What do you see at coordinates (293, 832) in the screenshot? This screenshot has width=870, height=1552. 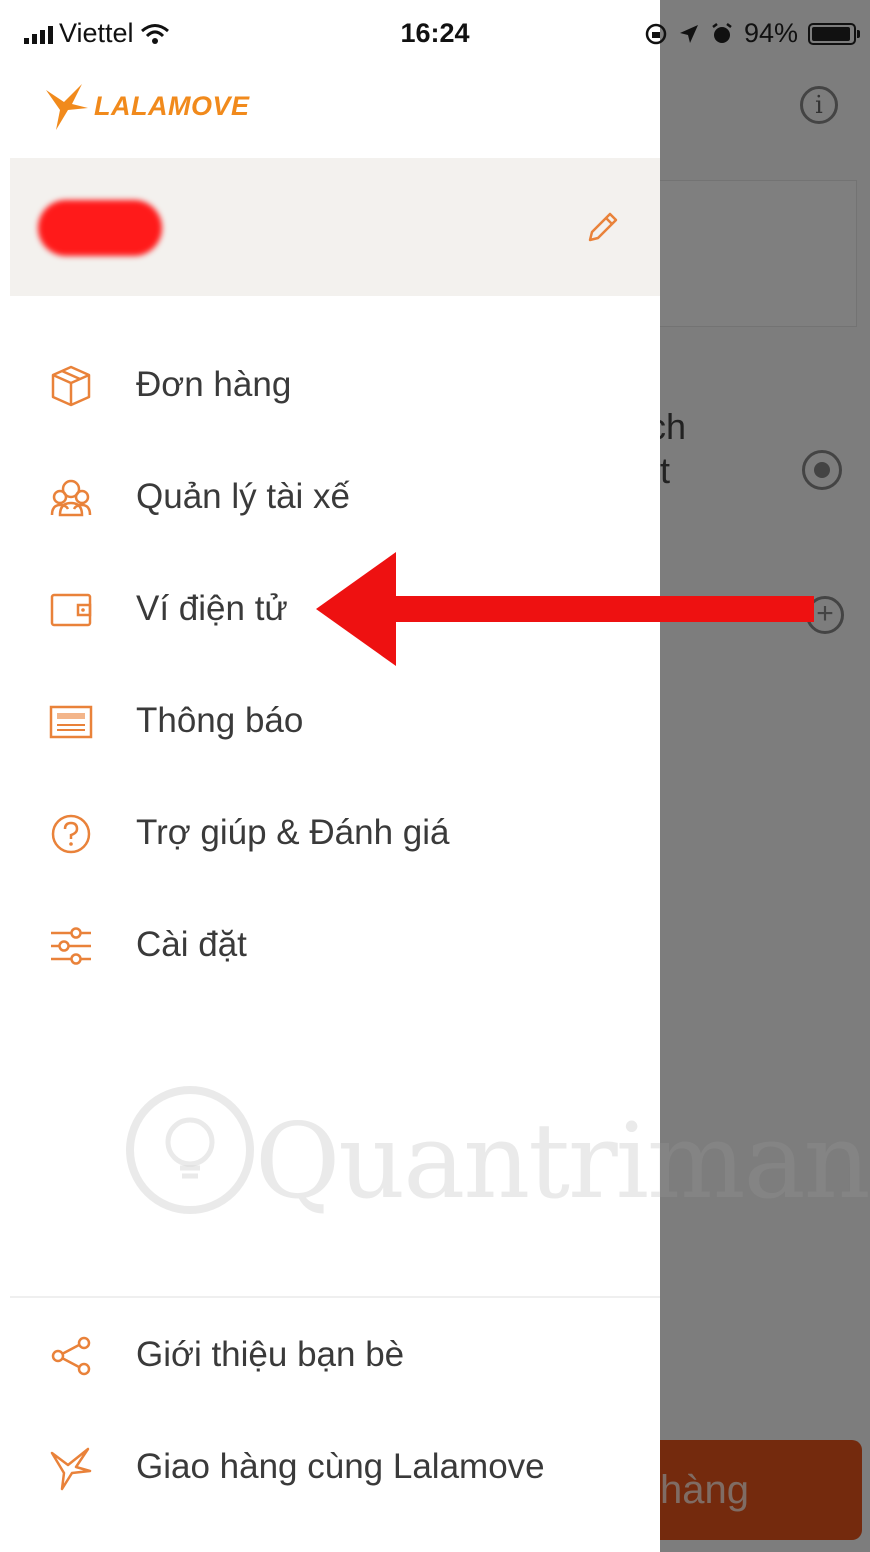 I see `menu-item-label: Trợ giúp & Đánh giá` at bounding box center [293, 832].